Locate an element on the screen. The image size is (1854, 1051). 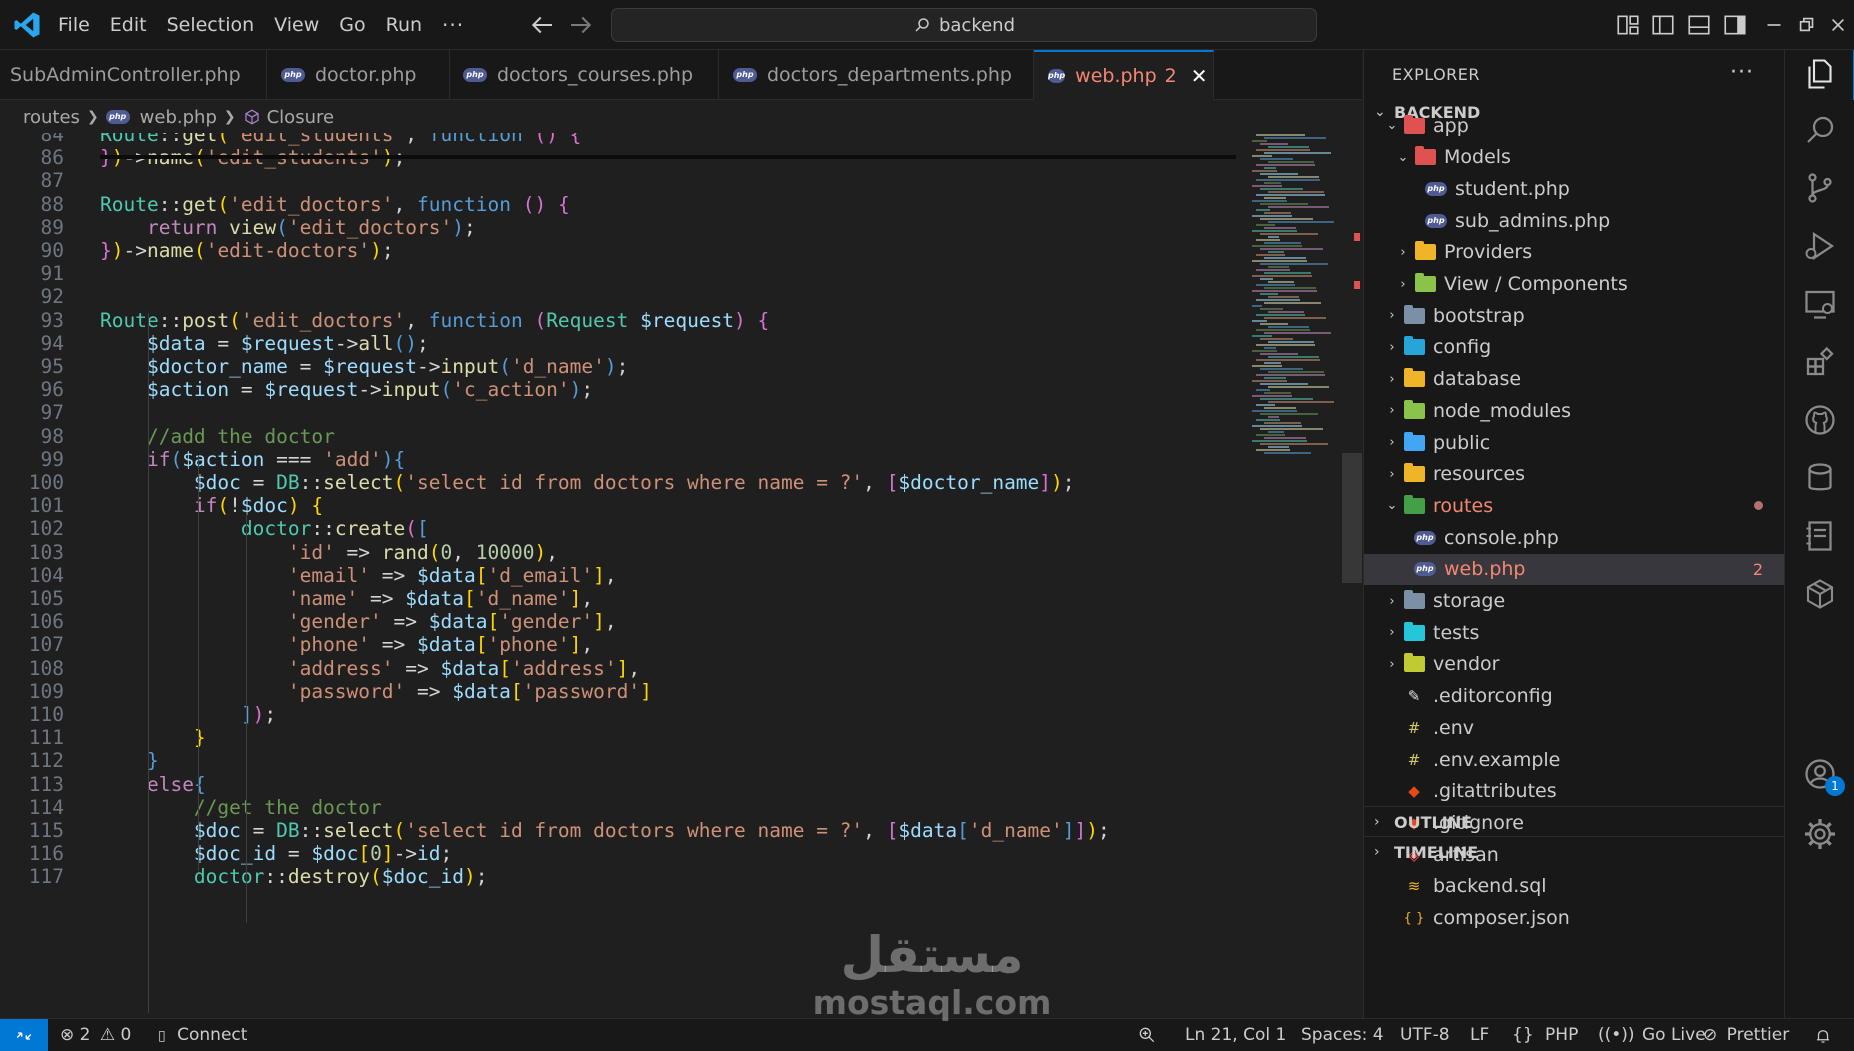
zoom-icon is located at coordinates (1147, 1035).